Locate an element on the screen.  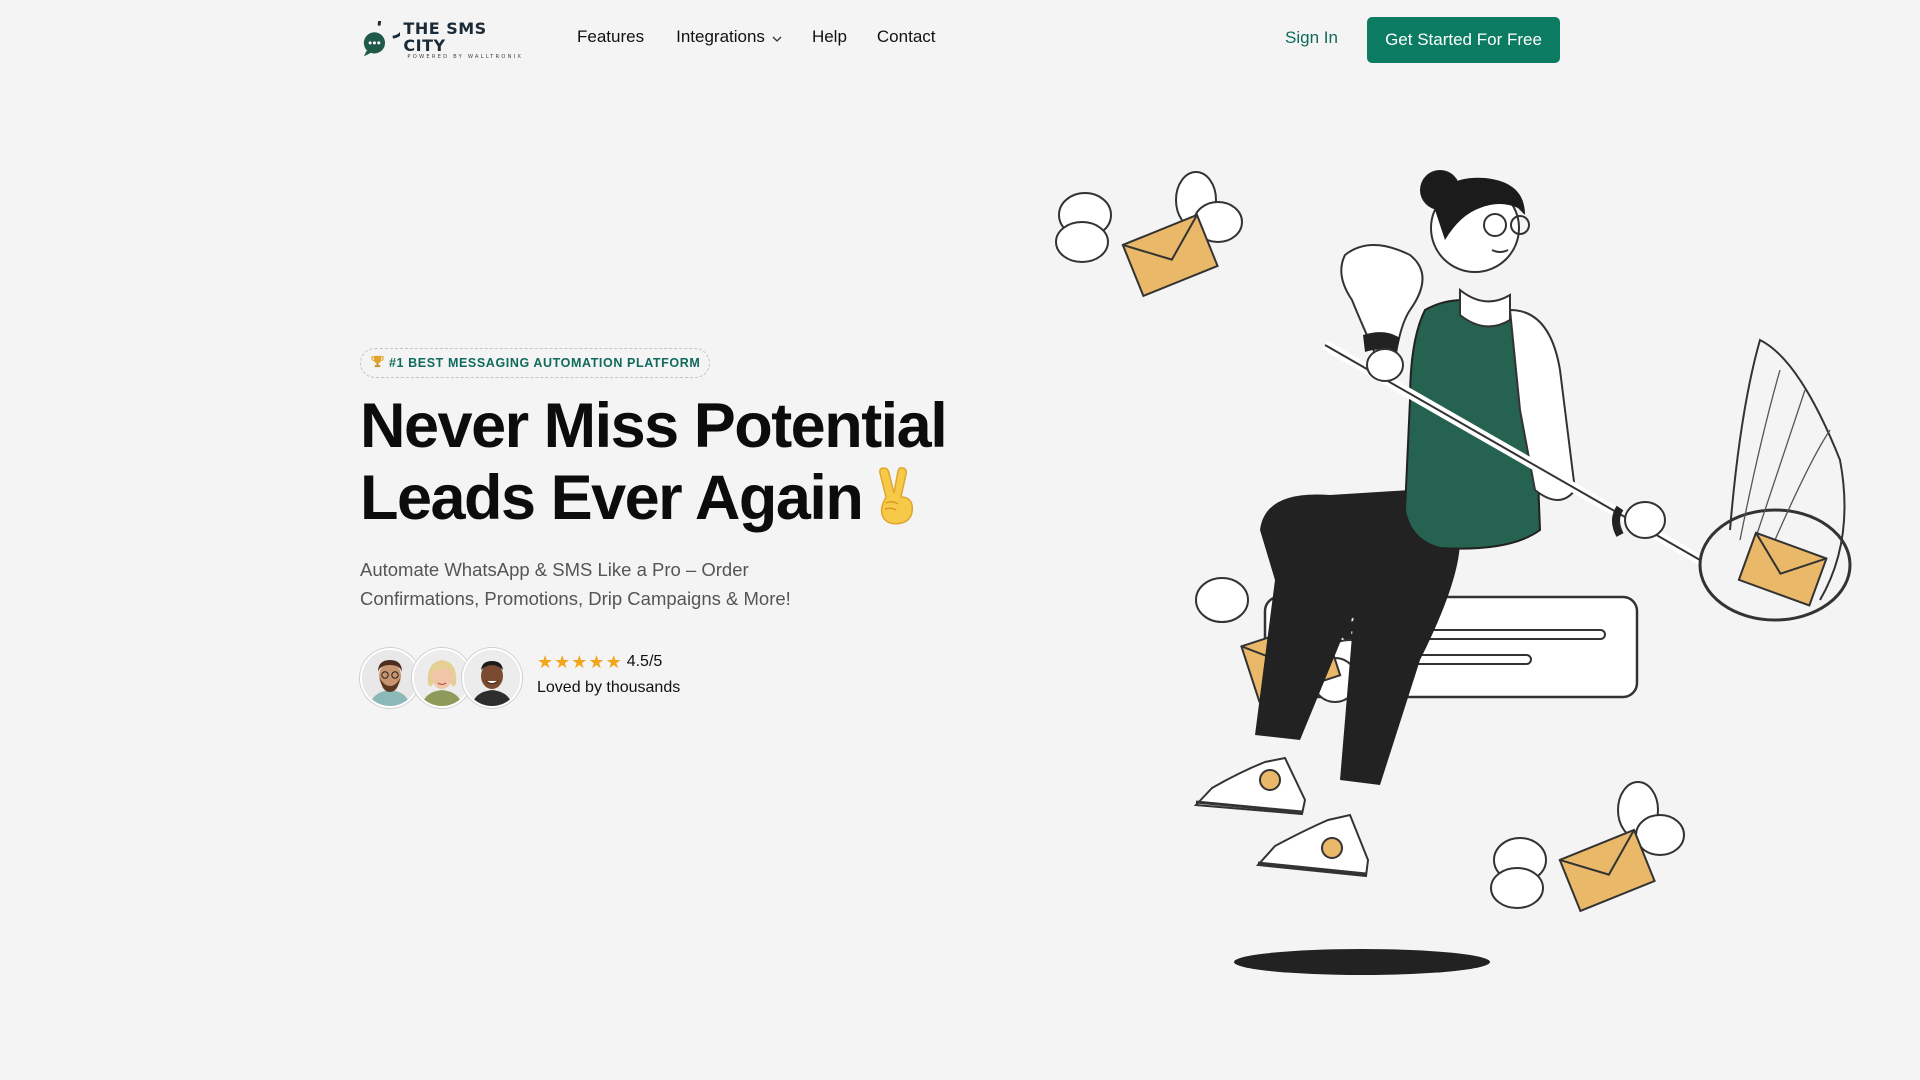
hero-headline: Never Miss Potential Leads Ever Again is located at coordinates (670, 465).